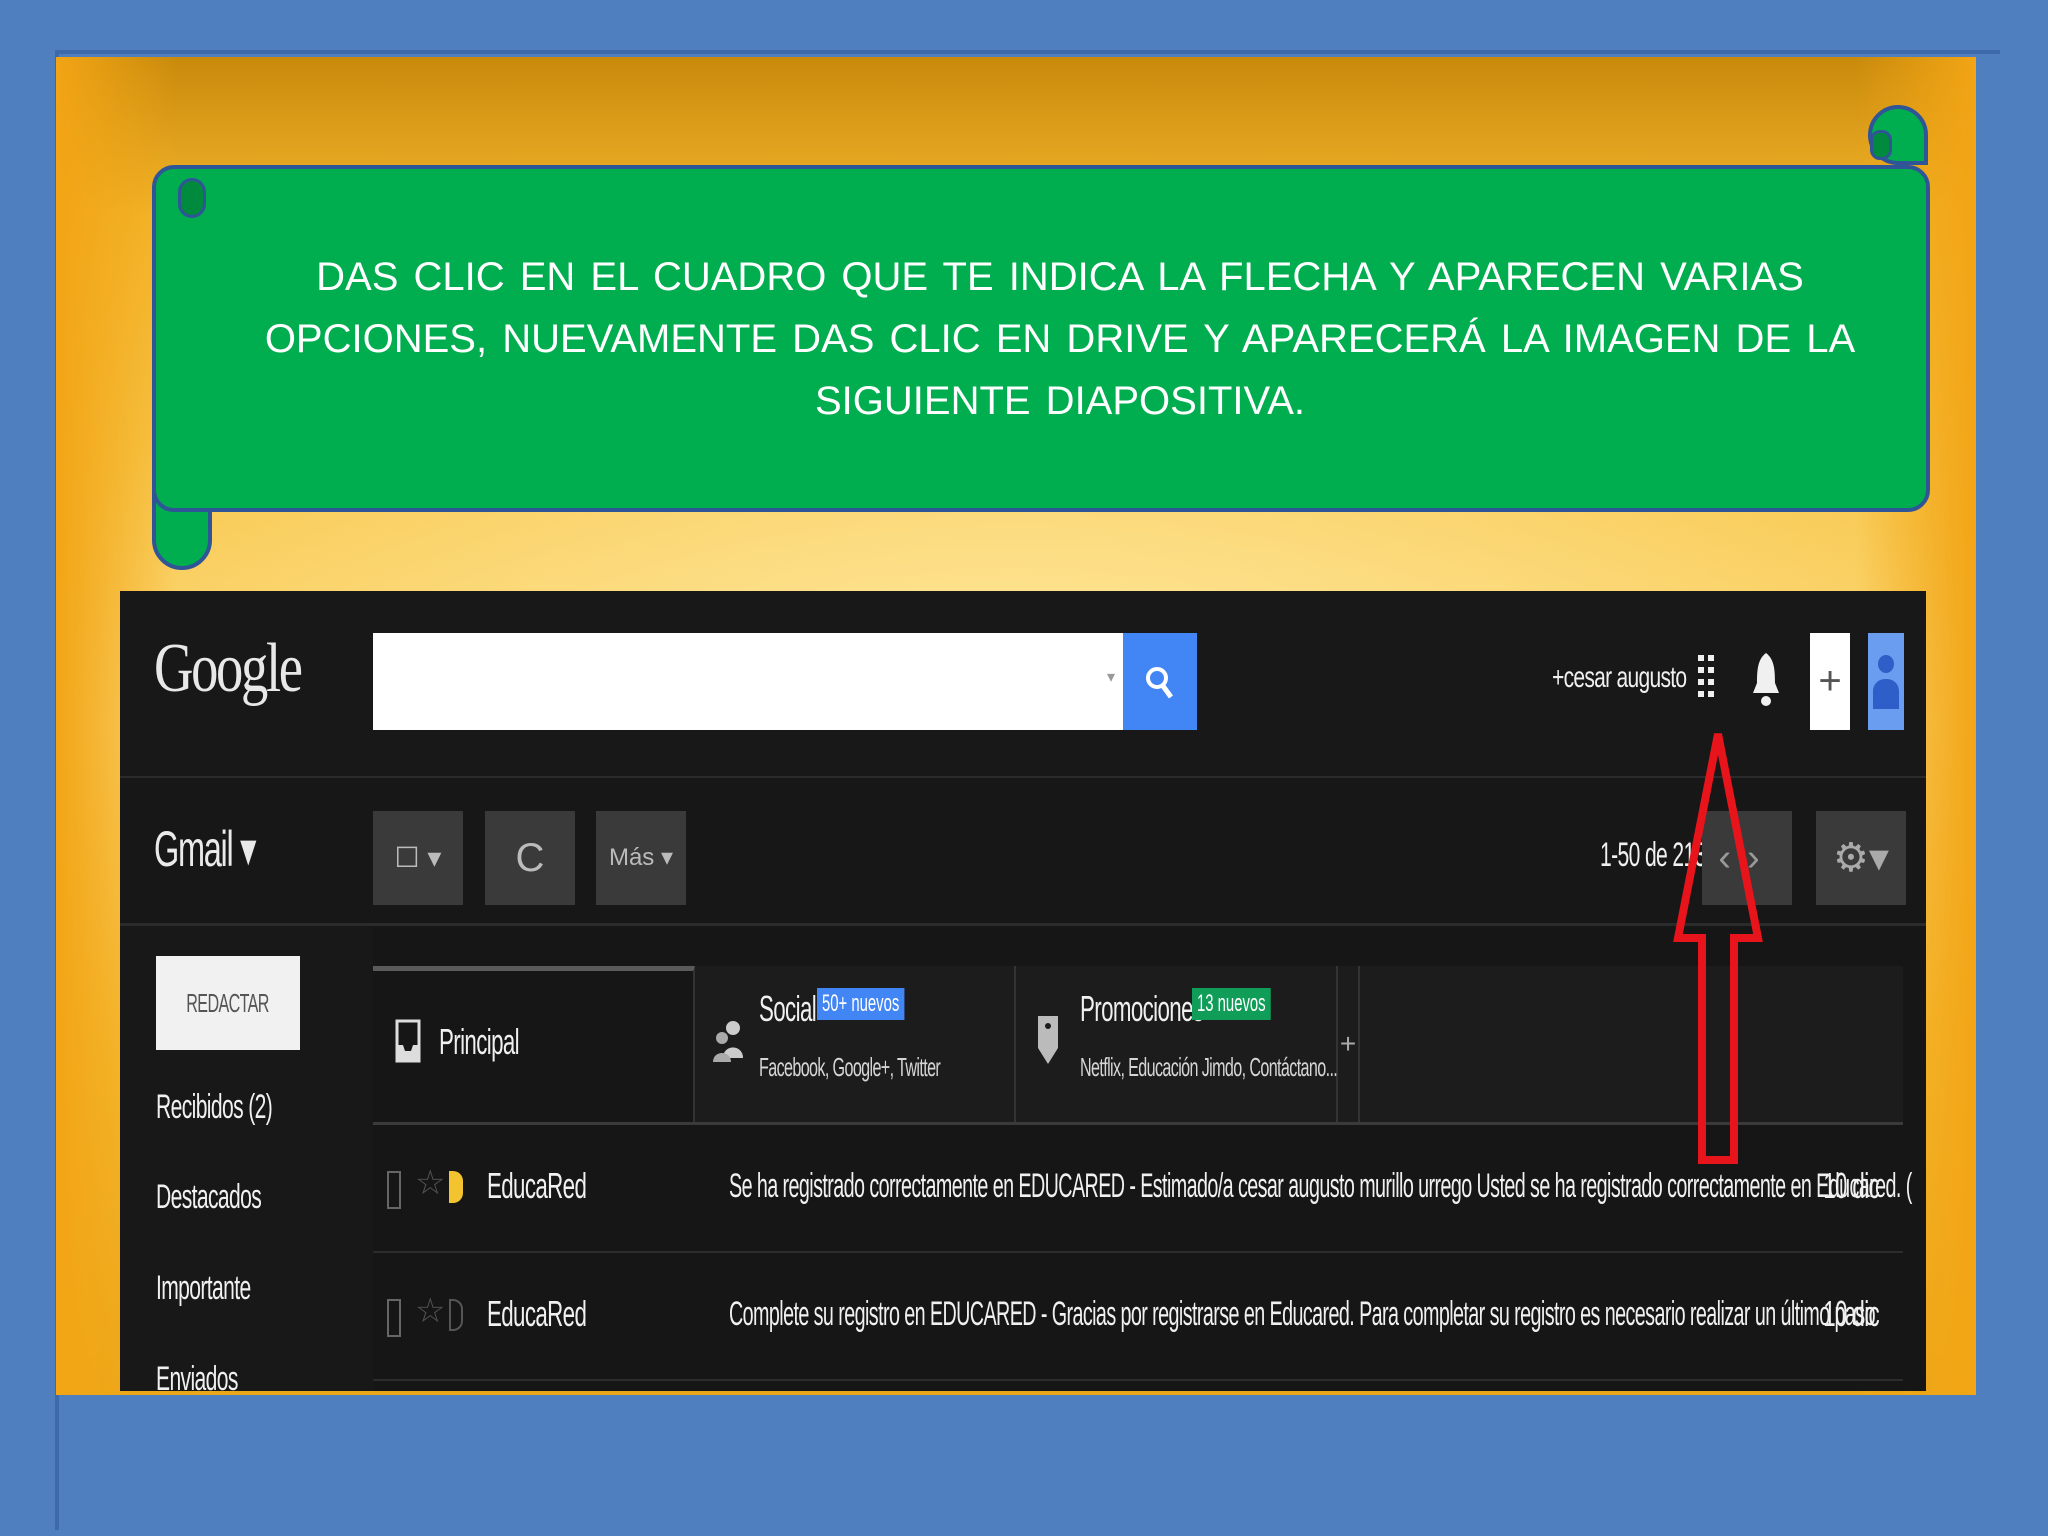 Image resolution: width=2048 pixels, height=1536 pixels. Describe the element at coordinates (1886, 664) in the screenshot. I see `person-icon` at that location.